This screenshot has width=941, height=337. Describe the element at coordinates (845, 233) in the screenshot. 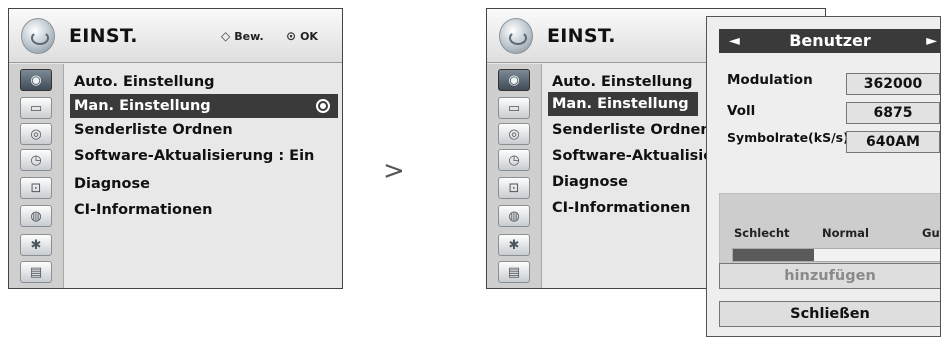

I see `signal-normal-label: Normal` at that location.